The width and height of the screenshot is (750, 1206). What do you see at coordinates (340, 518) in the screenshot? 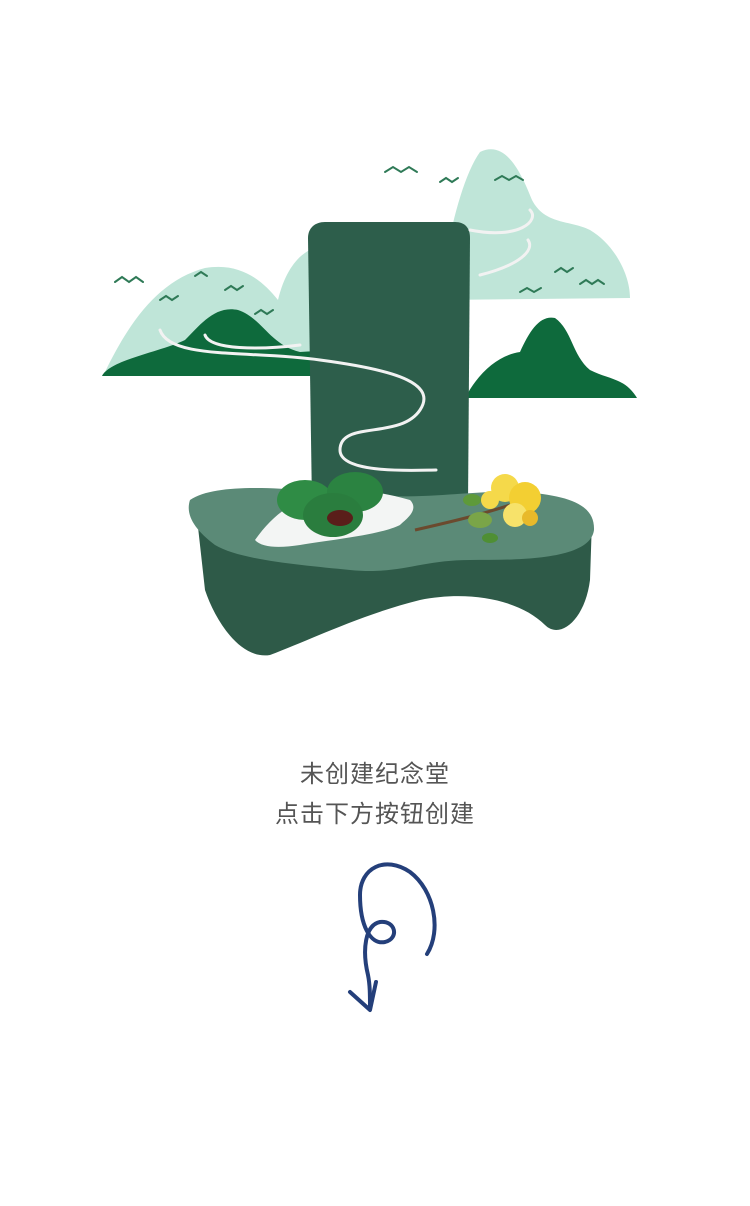
I see `red-bean-filling` at bounding box center [340, 518].